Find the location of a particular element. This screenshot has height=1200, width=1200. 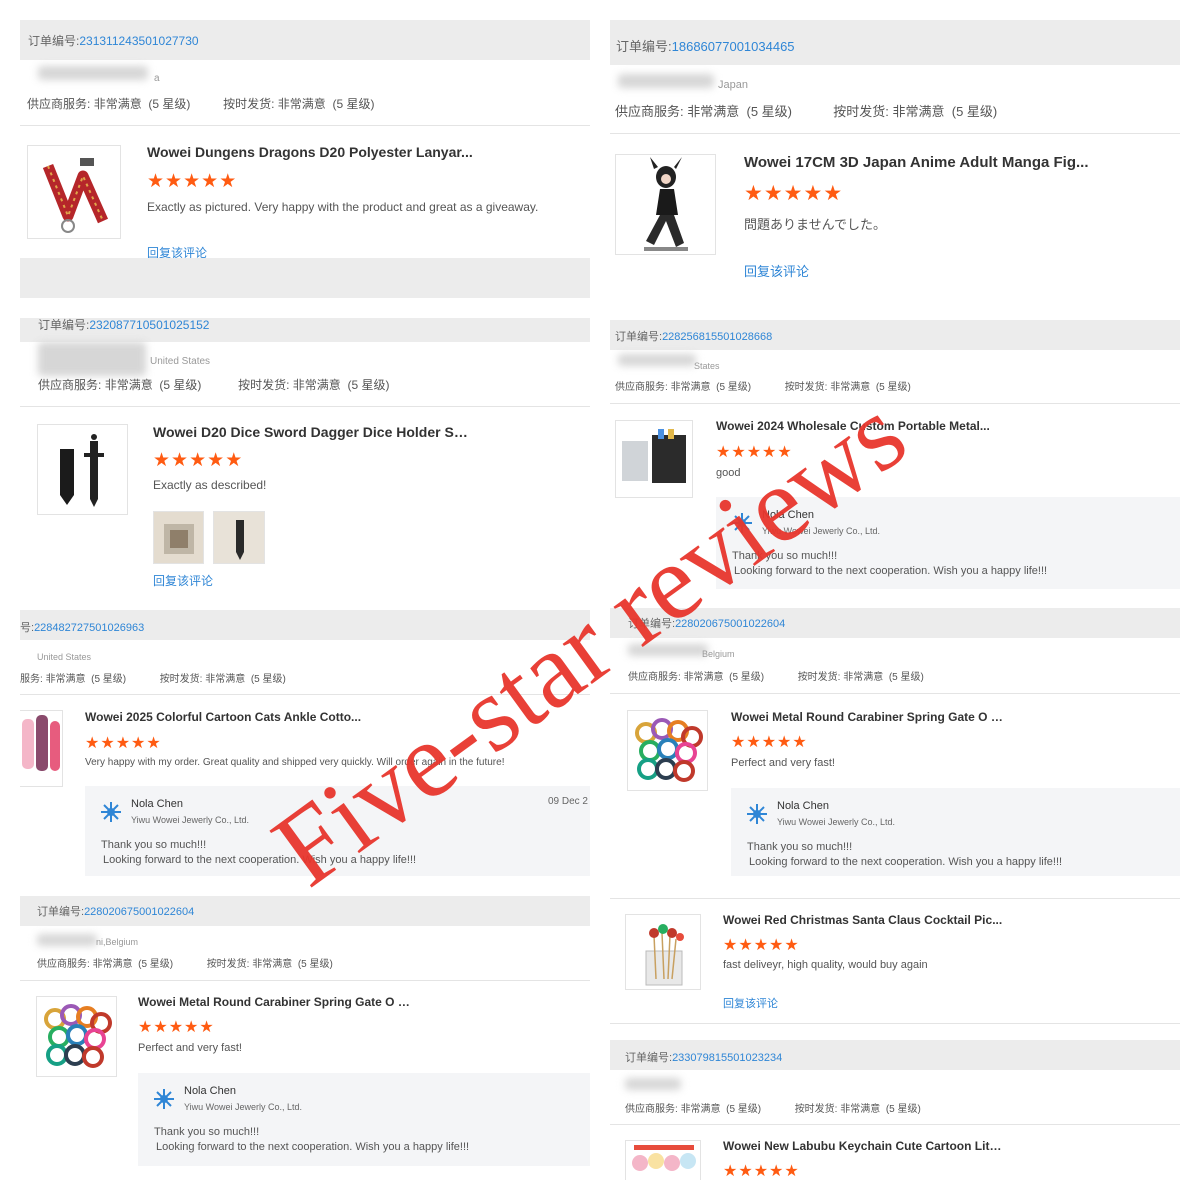

order-number-link: 233079815501023234 is located at coordinates (727, 1058).